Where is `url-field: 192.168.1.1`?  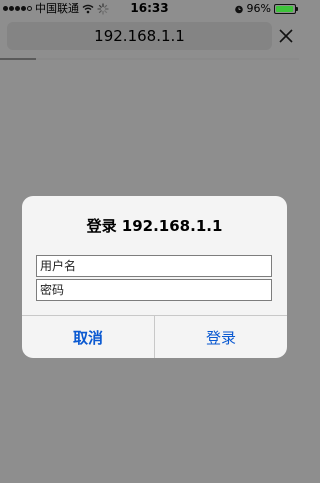
url-field: 192.168.1.1 is located at coordinates (139, 36).